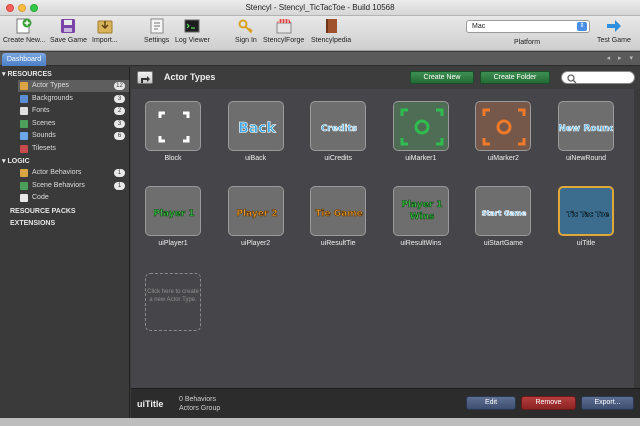 This screenshot has width=640, height=426. What do you see at coordinates (157, 26) in the screenshot?
I see `settings-page-icon` at bounding box center [157, 26].